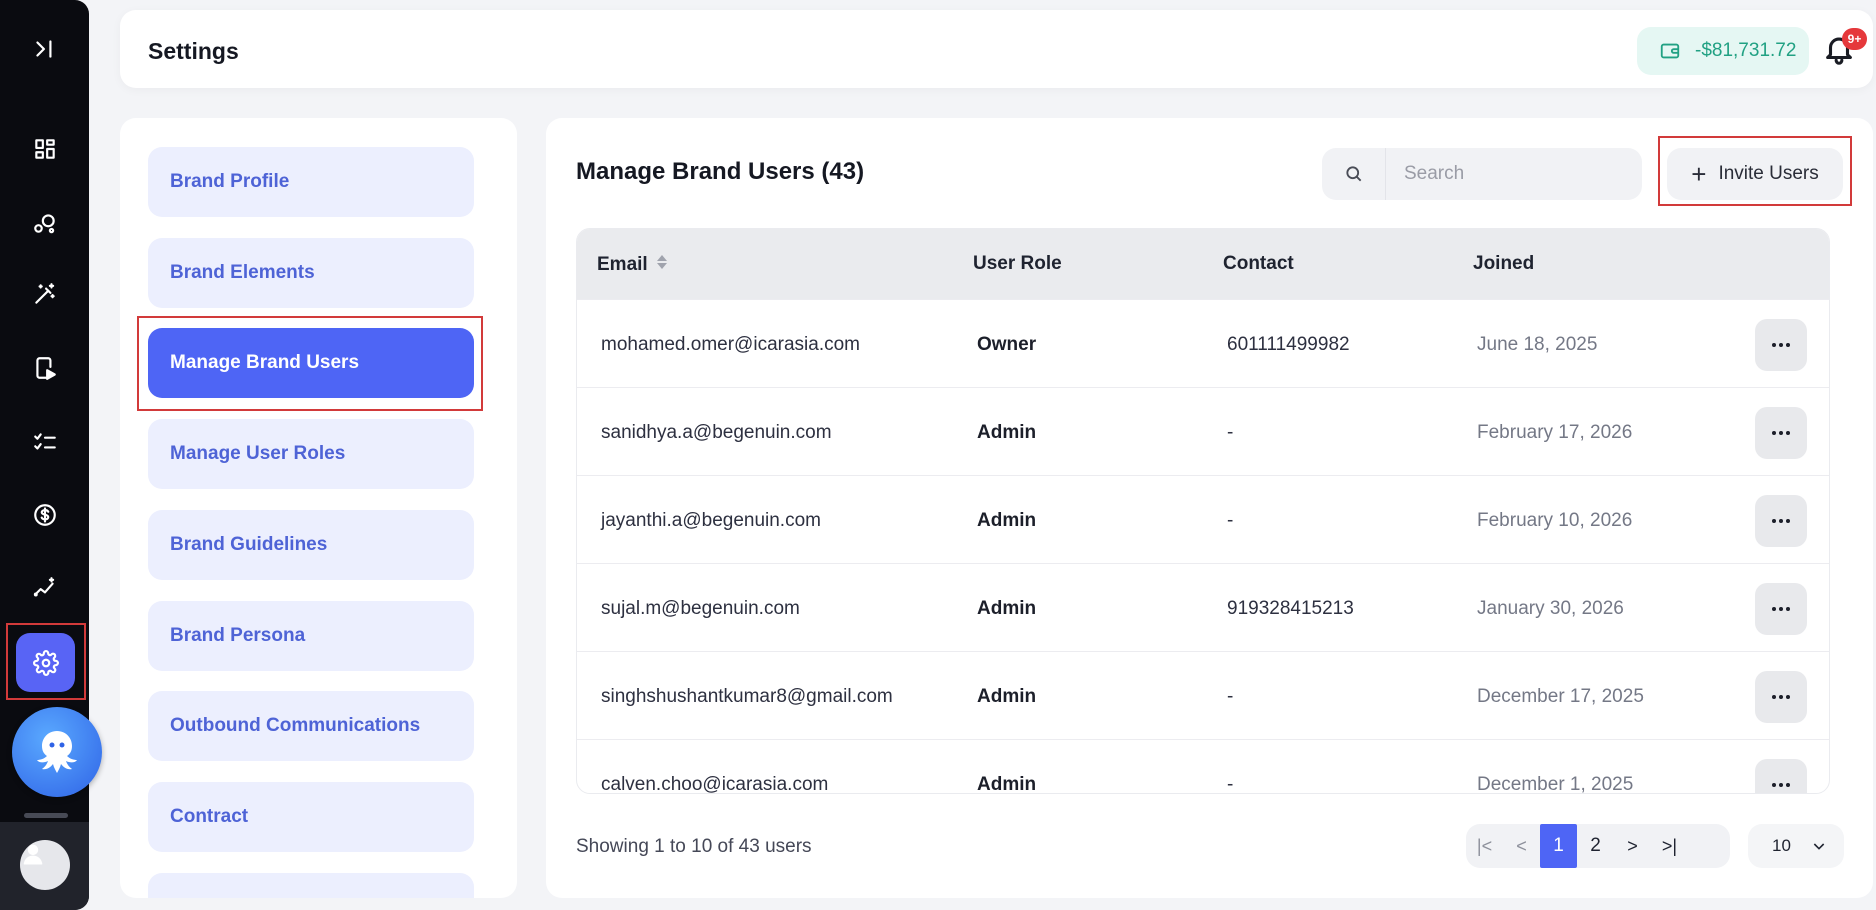 Image resolution: width=1876 pixels, height=910 pixels. I want to click on rail-divider, so click(46, 815).